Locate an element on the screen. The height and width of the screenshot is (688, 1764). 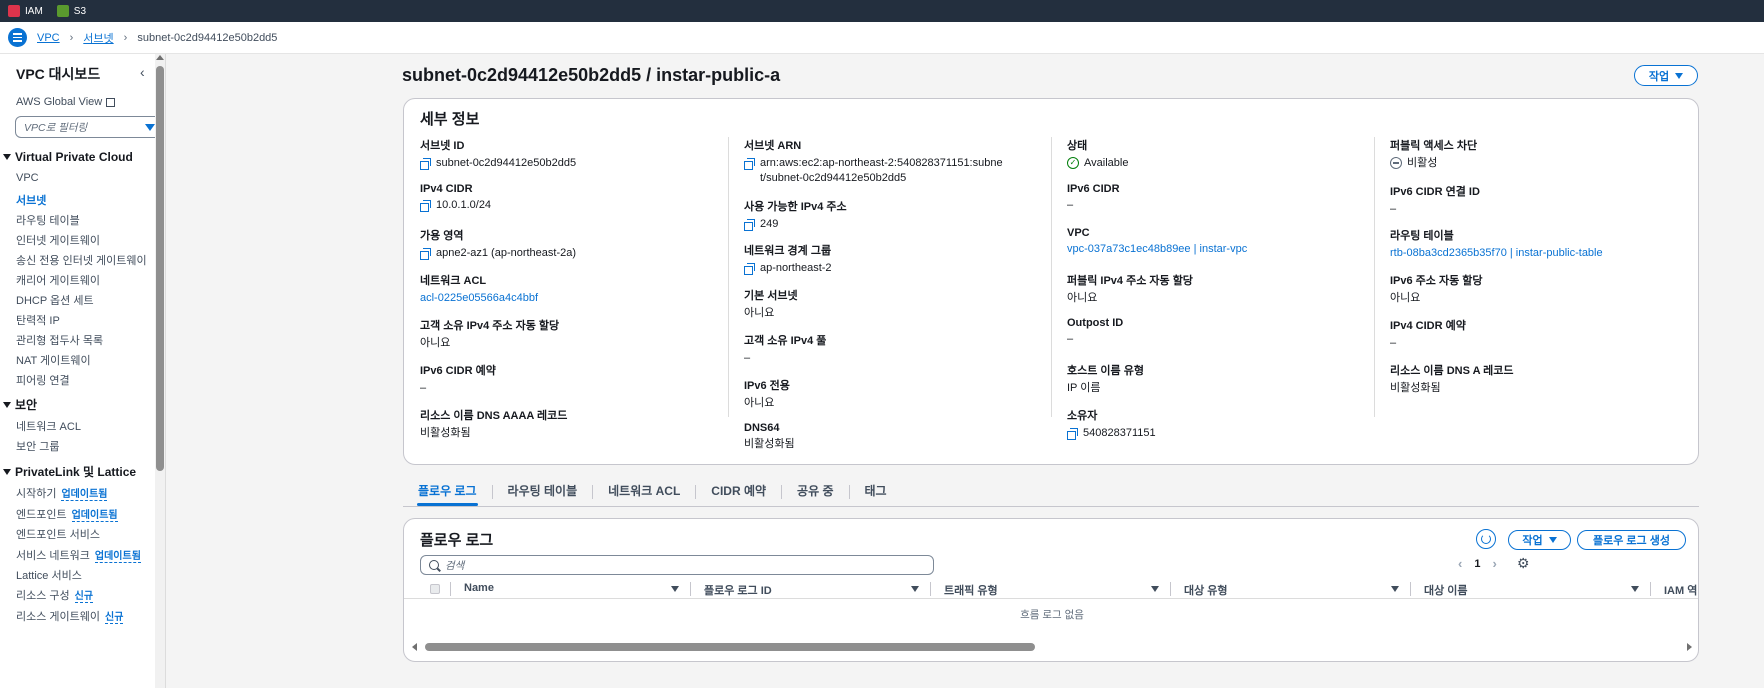
section-virtual-private-cloud: Virtual Private Cloud is located at coordinates (68, 157).